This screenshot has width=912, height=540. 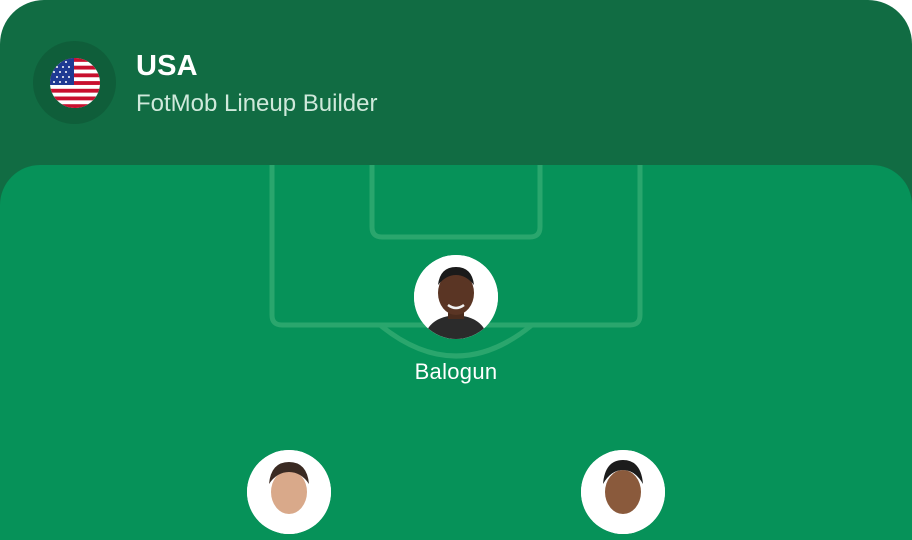 I want to click on us-flag-icon, so click(x=74, y=82).